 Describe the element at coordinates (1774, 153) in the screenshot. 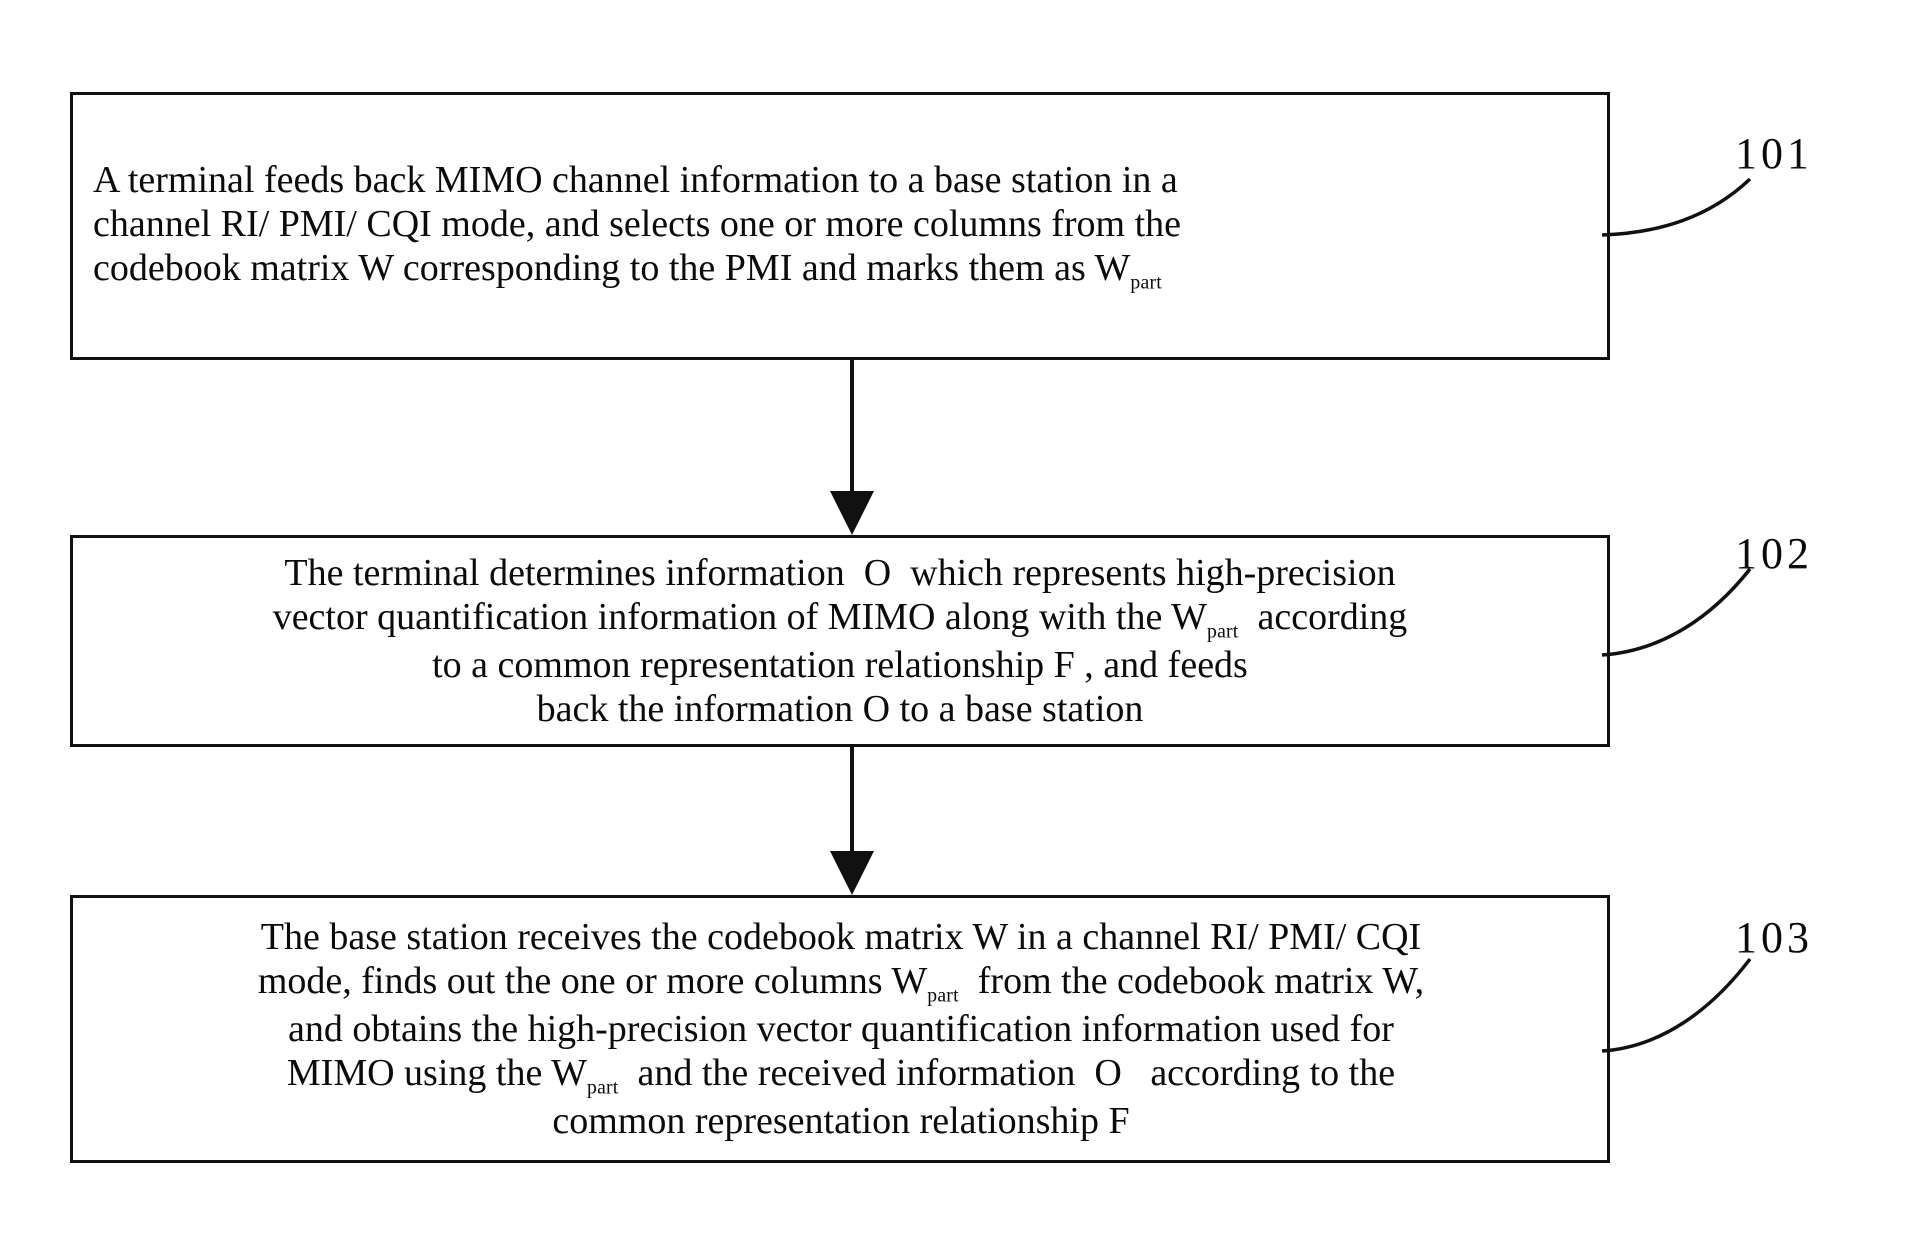

I see `reference-numeral-101: 101` at that location.